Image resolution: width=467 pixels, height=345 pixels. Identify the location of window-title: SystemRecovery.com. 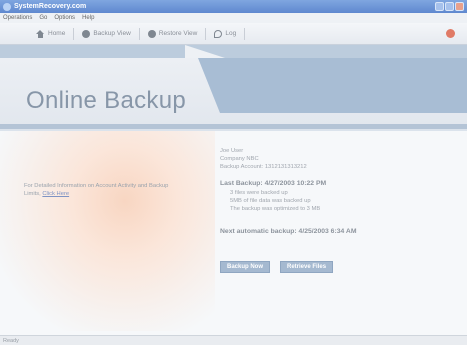
(50, 6).